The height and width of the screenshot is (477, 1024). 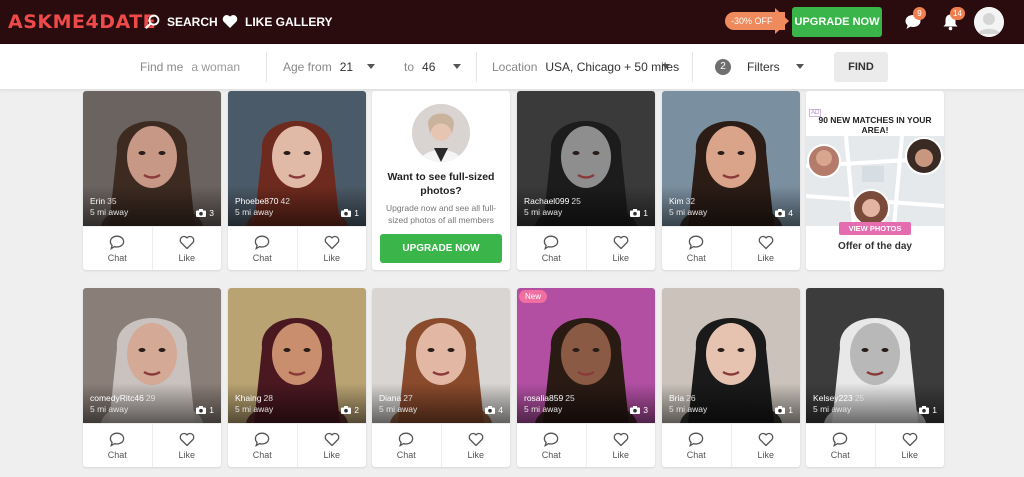 What do you see at coordinates (318, 67) in the screenshot?
I see `age-from-select: Age from 21` at bounding box center [318, 67].